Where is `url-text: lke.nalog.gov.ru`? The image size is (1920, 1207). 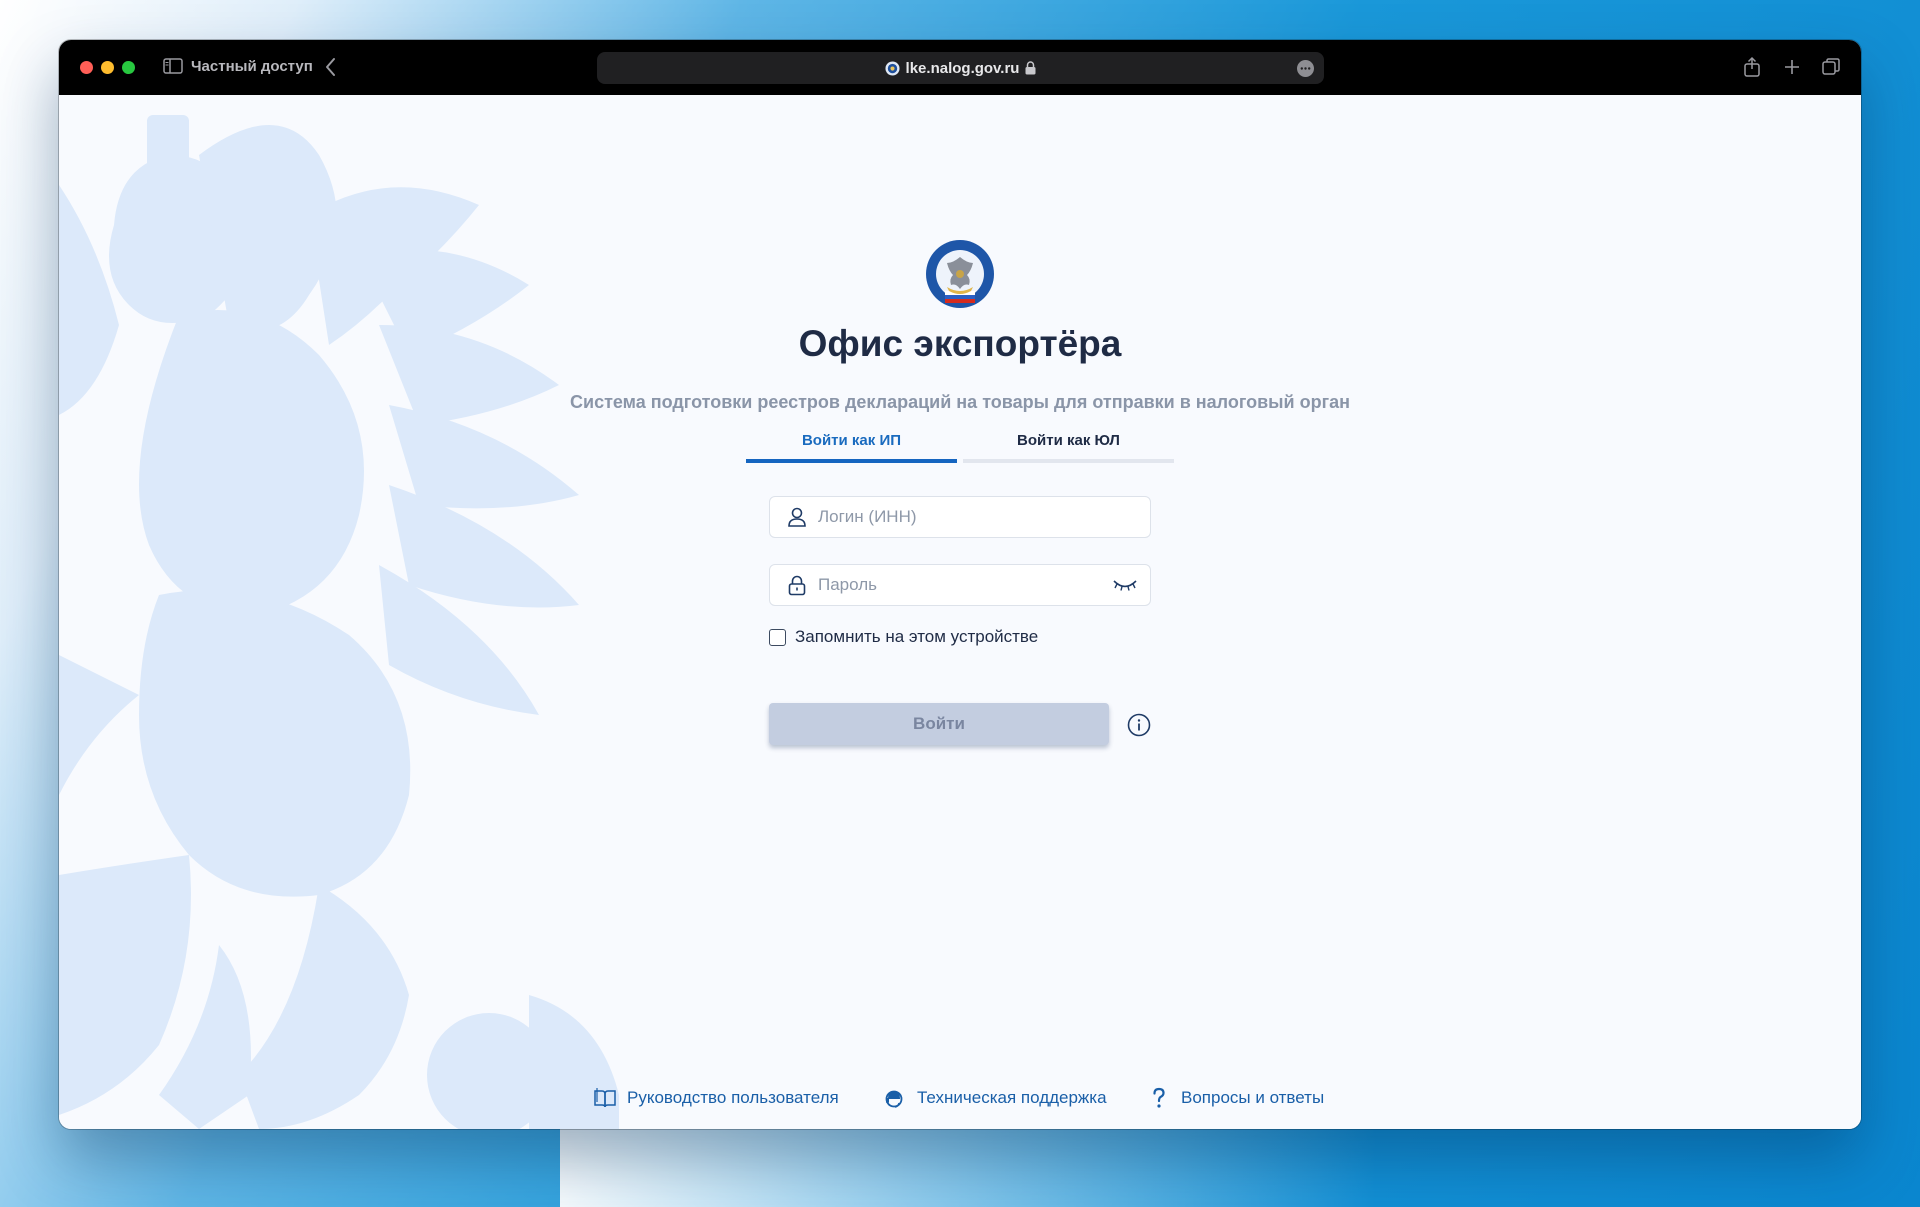
url-text: lke.nalog.gov.ru is located at coordinates (962, 68).